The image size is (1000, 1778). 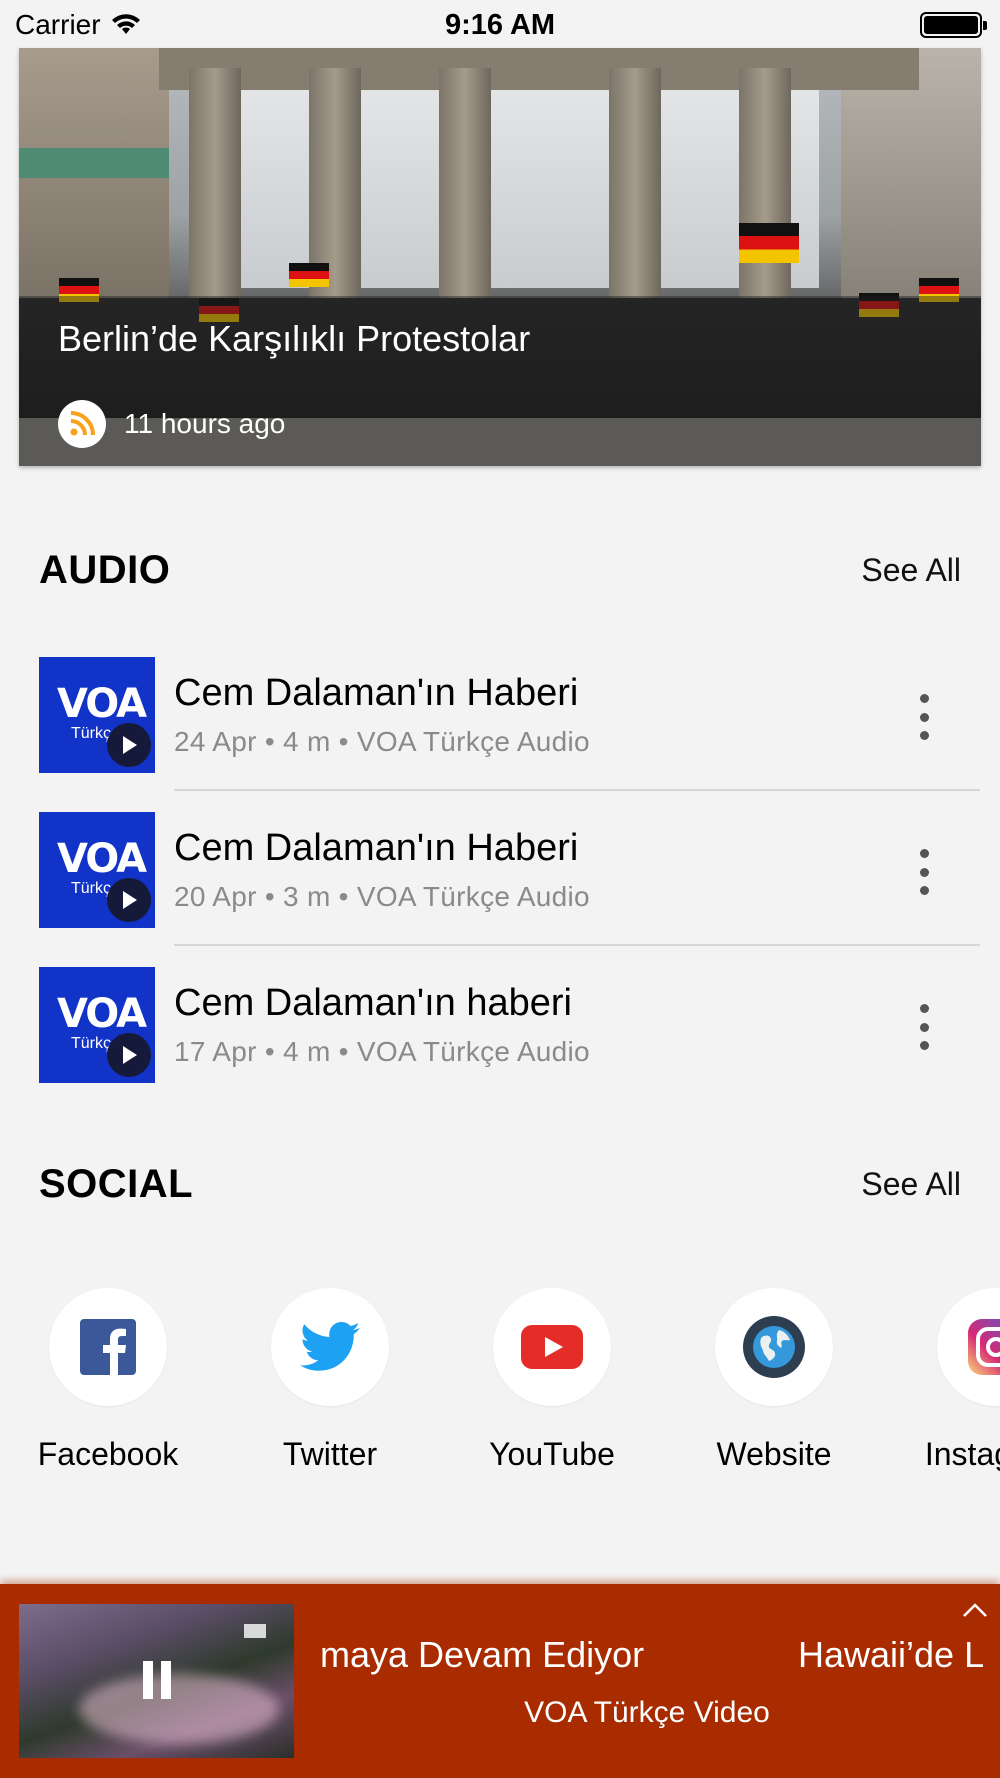 I want to click on social-item-label: YouTube, so click(x=552, y=1454).